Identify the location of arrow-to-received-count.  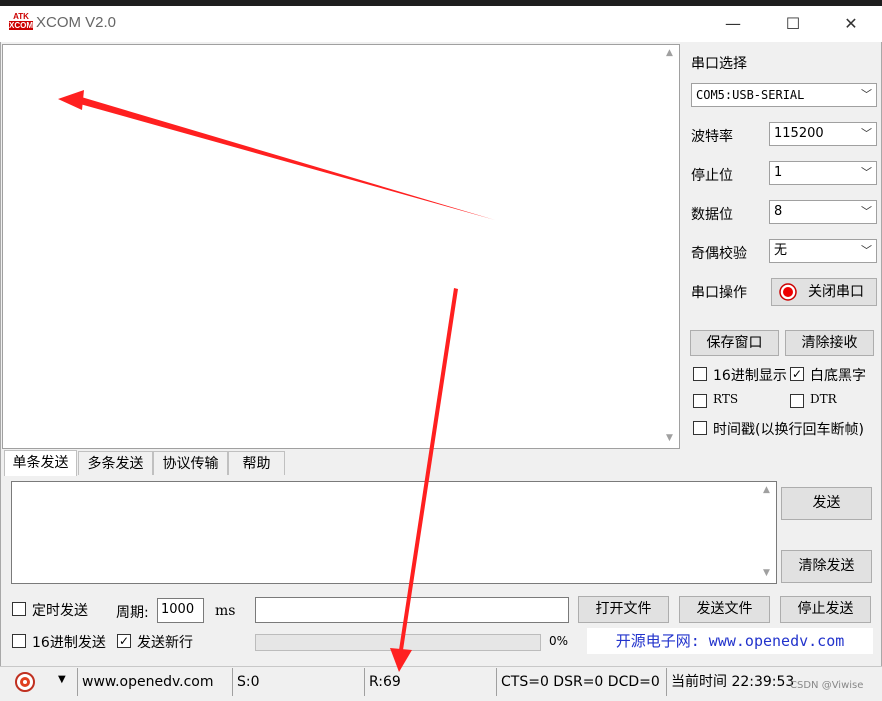
(428, 469).